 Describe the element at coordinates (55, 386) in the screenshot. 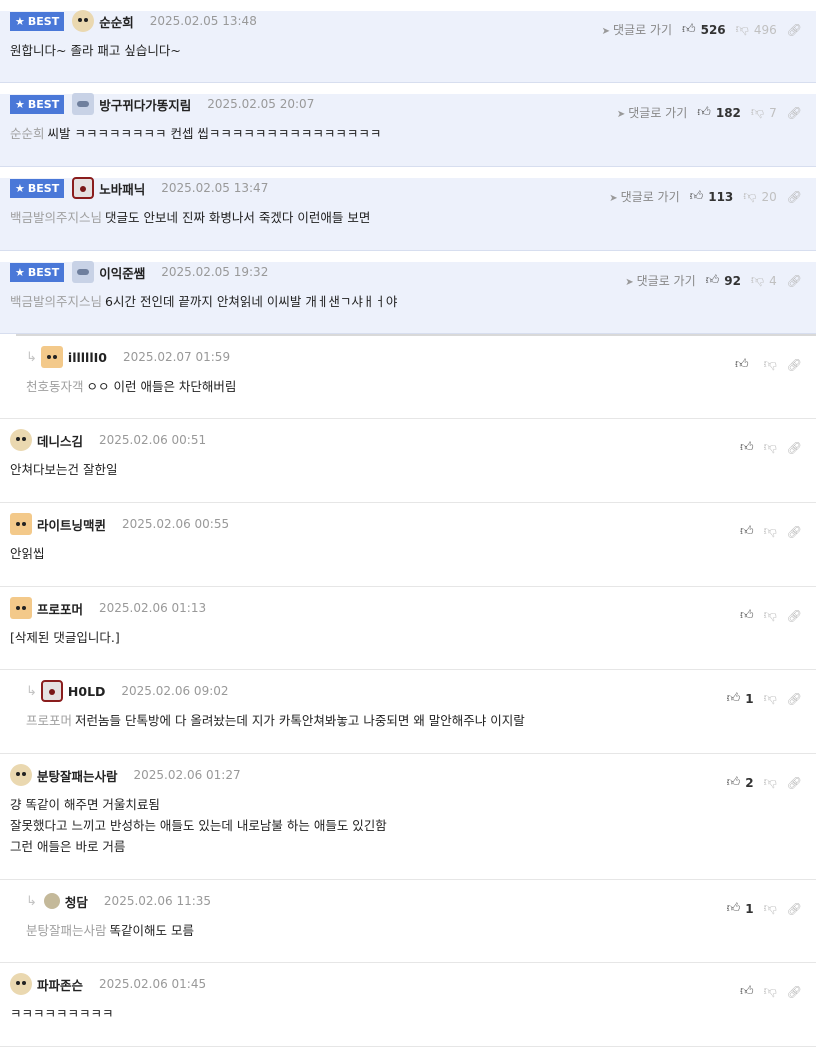

I see `quoted-author: 천호동자객` at that location.